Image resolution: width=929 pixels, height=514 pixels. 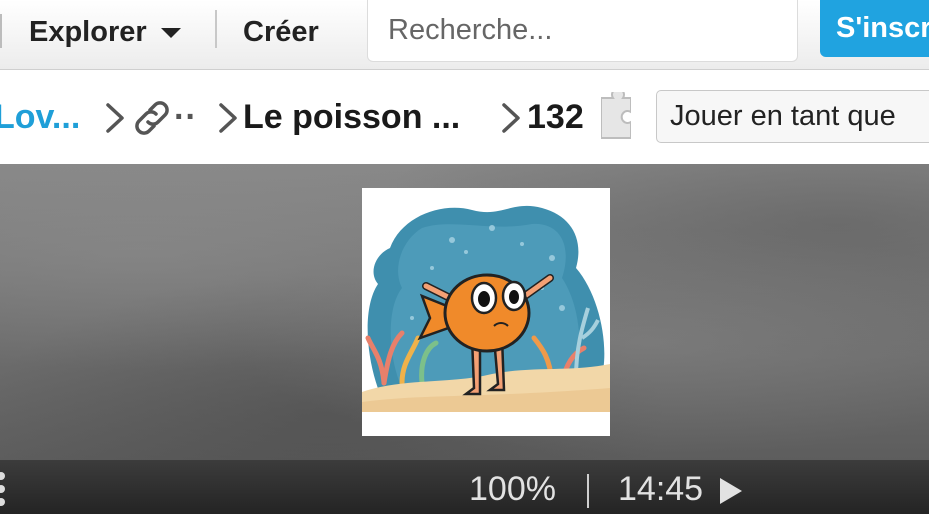 What do you see at coordinates (582, 31) in the screenshot?
I see `search-input` at bounding box center [582, 31].